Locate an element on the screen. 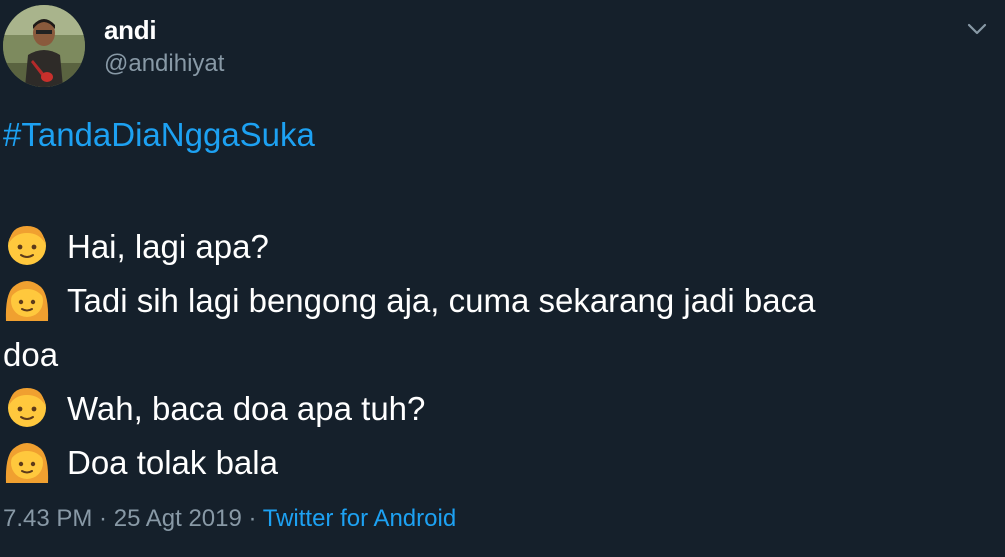 Image resolution: width=1005 pixels, height=557 pixels. tweet-line-text: Doa tolak bala is located at coordinates (172, 462).